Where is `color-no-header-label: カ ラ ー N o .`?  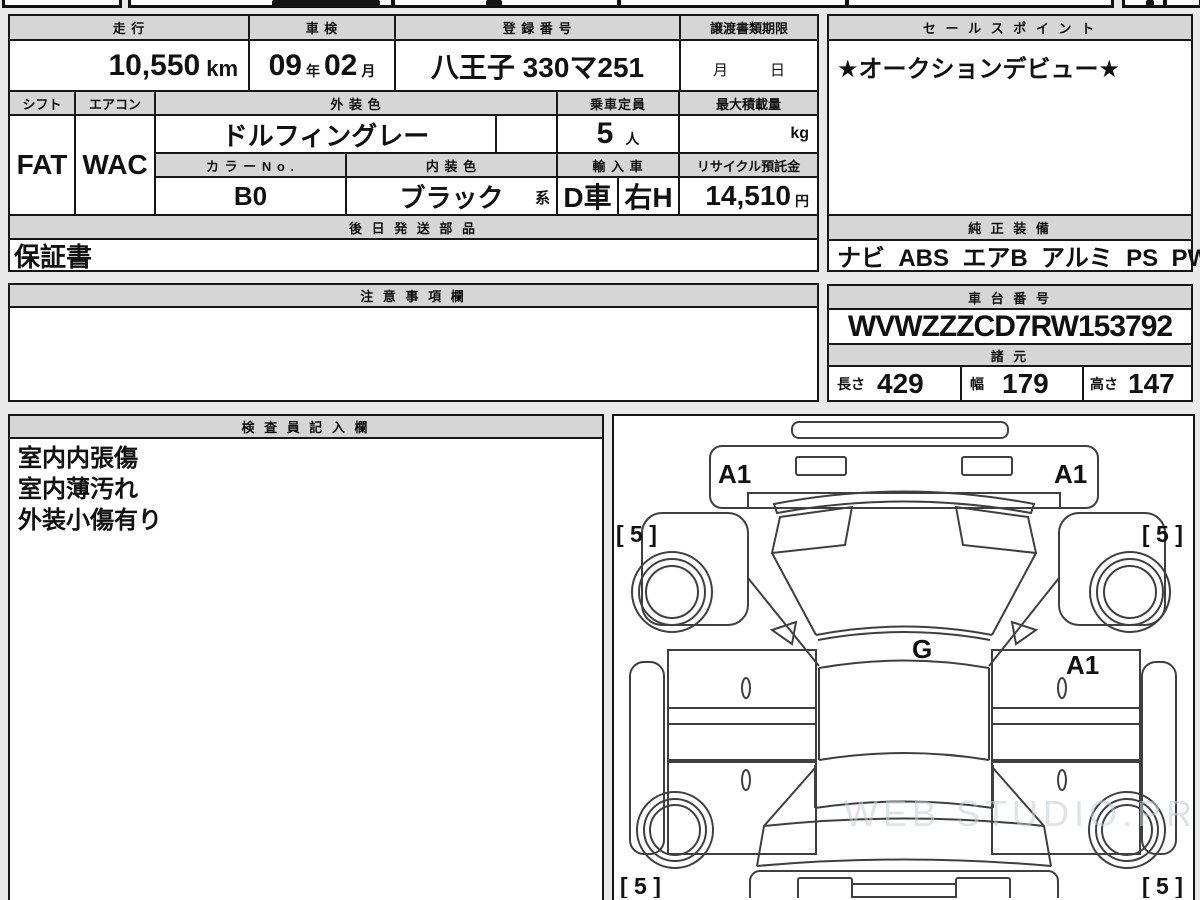
color-no-header-label: カ ラ ー N o . is located at coordinates (250, 166).